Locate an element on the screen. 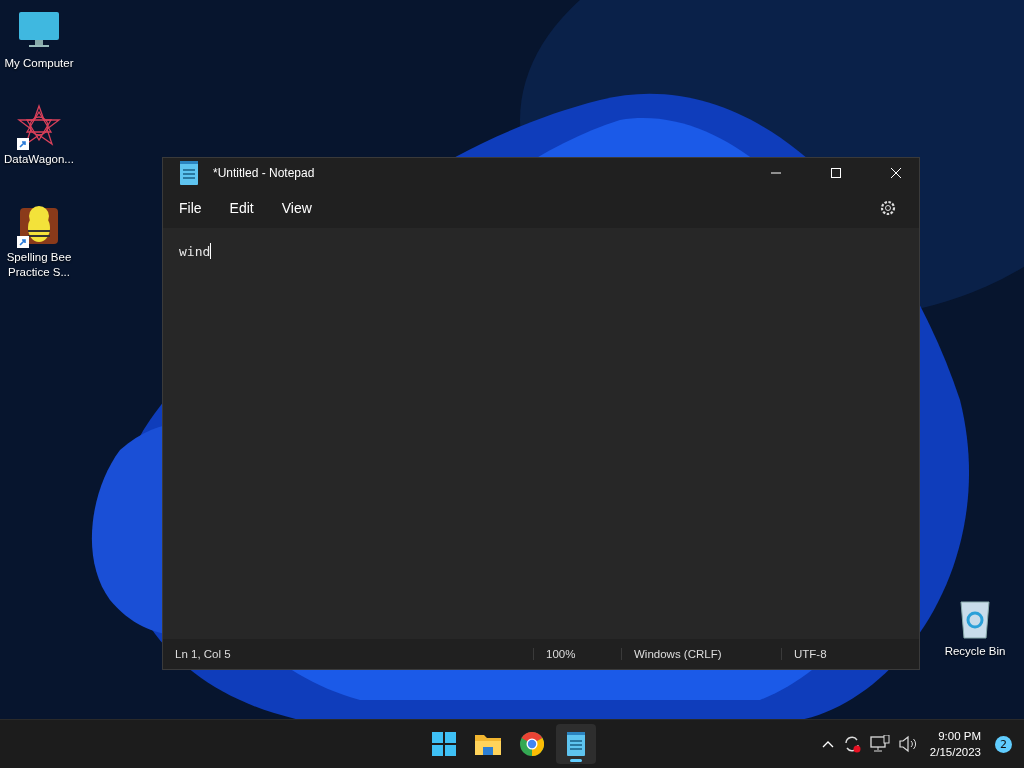  window-title: *Untitled - Notepad is located at coordinates (264, 173).